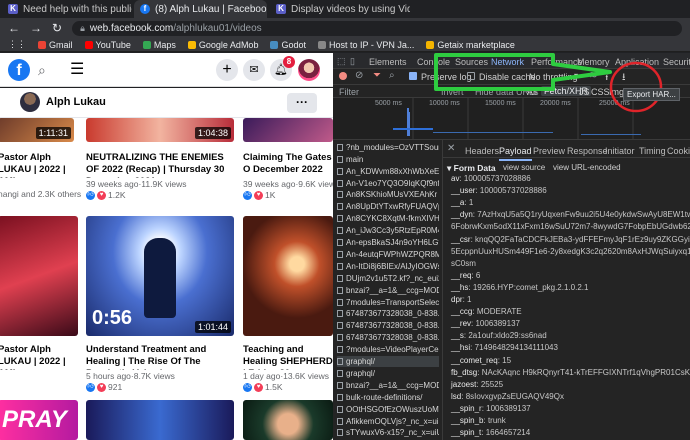 The image size is (690, 440). I want to click on form-field-row: dpr: 1, so click(461, 299).